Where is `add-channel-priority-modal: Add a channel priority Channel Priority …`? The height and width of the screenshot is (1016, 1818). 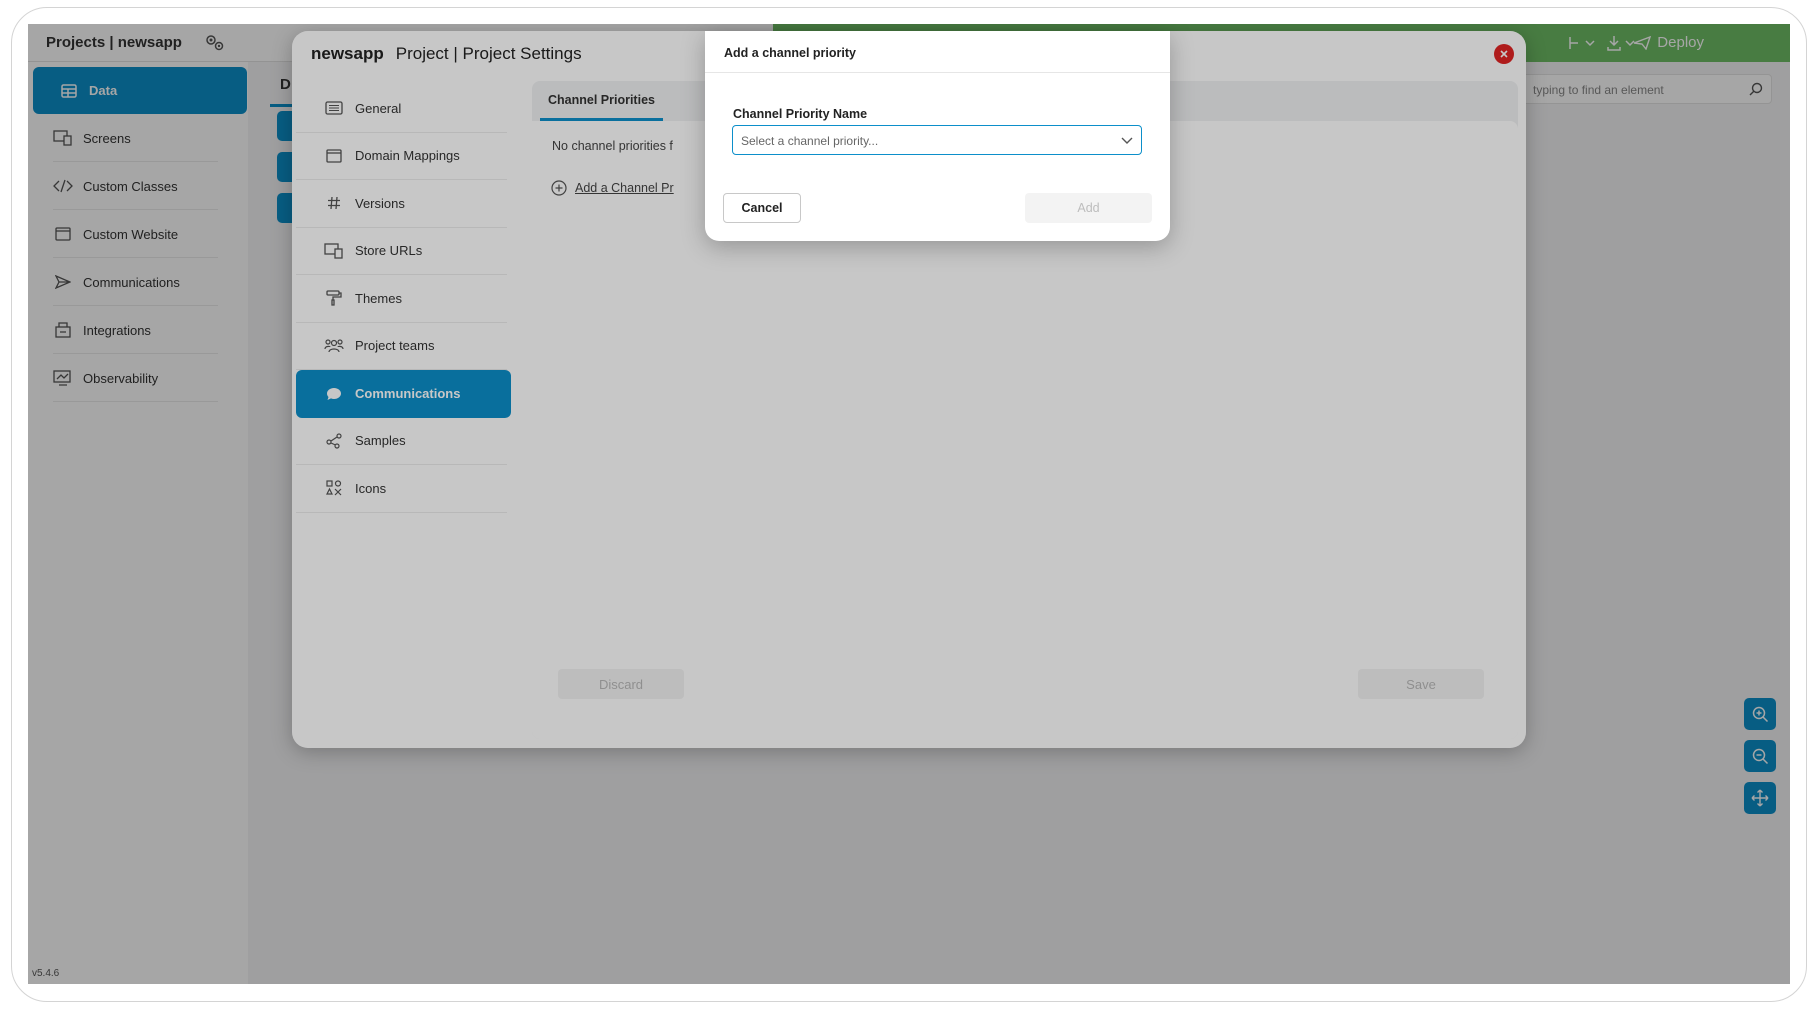
add-channel-priority-modal: Add a channel priority Channel Priority … is located at coordinates (937, 136).